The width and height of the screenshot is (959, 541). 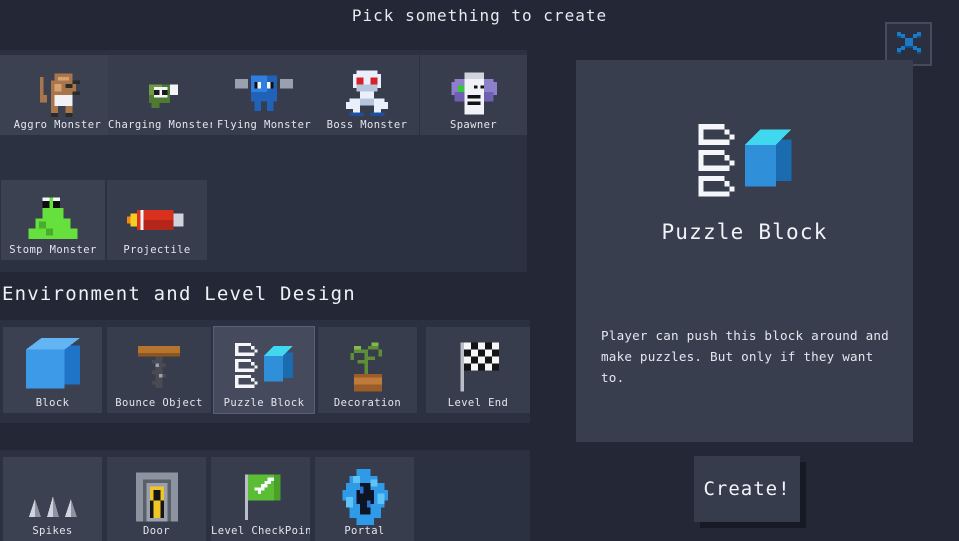 I want to click on door-icon, so click(x=156, y=497).